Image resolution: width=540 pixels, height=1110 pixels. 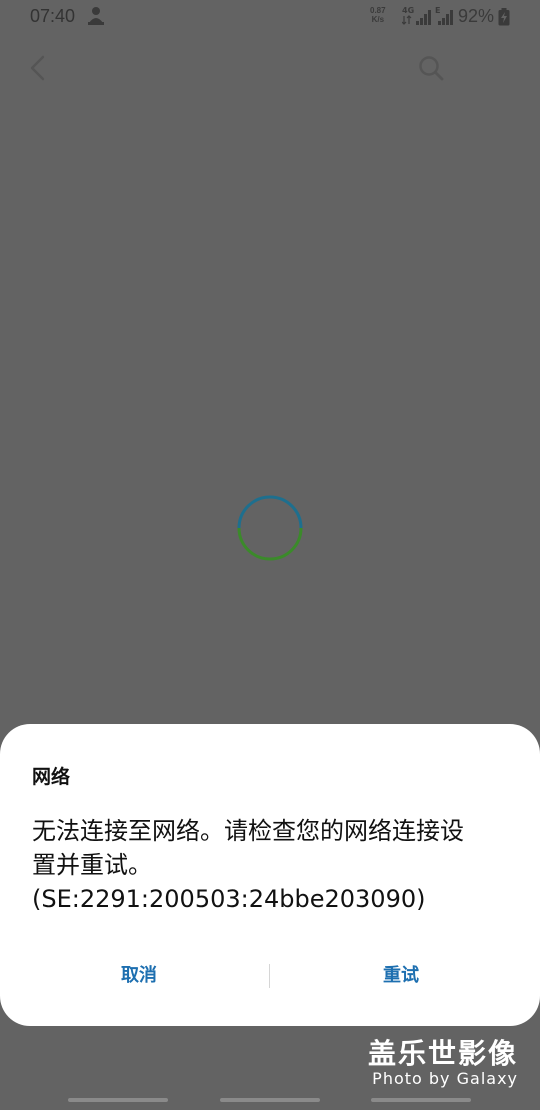 What do you see at coordinates (53, 16) in the screenshot?
I see `status-time: 07:40` at bounding box center [53, 16].